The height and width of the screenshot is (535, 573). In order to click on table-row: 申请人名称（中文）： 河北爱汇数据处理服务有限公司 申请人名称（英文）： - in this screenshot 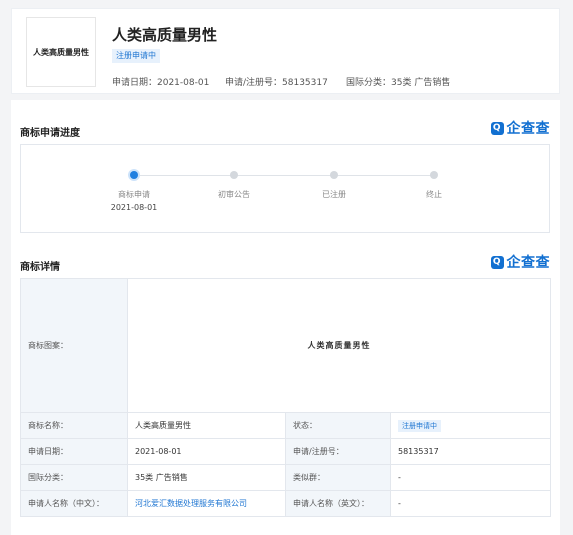, I will do `click(285, 503)`.